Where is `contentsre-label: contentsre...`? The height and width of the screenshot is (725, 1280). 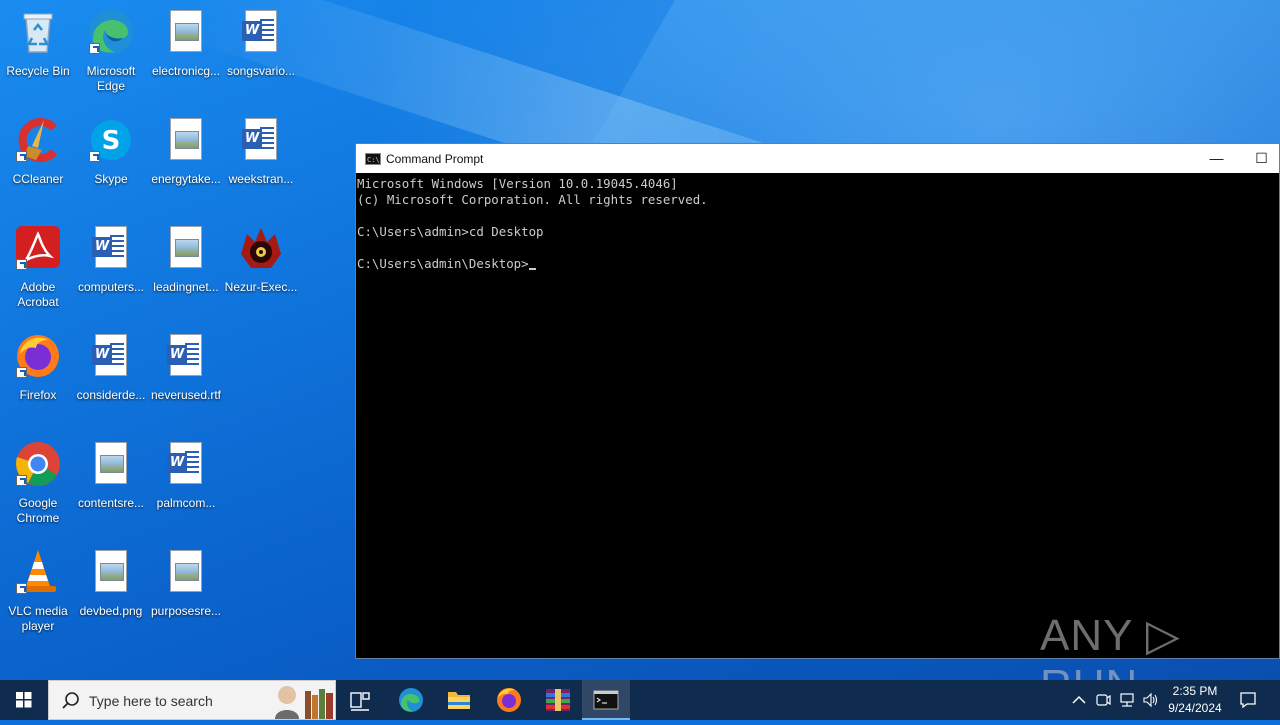
contentsre-label: contentsre... is located at coordinates (111, 503).